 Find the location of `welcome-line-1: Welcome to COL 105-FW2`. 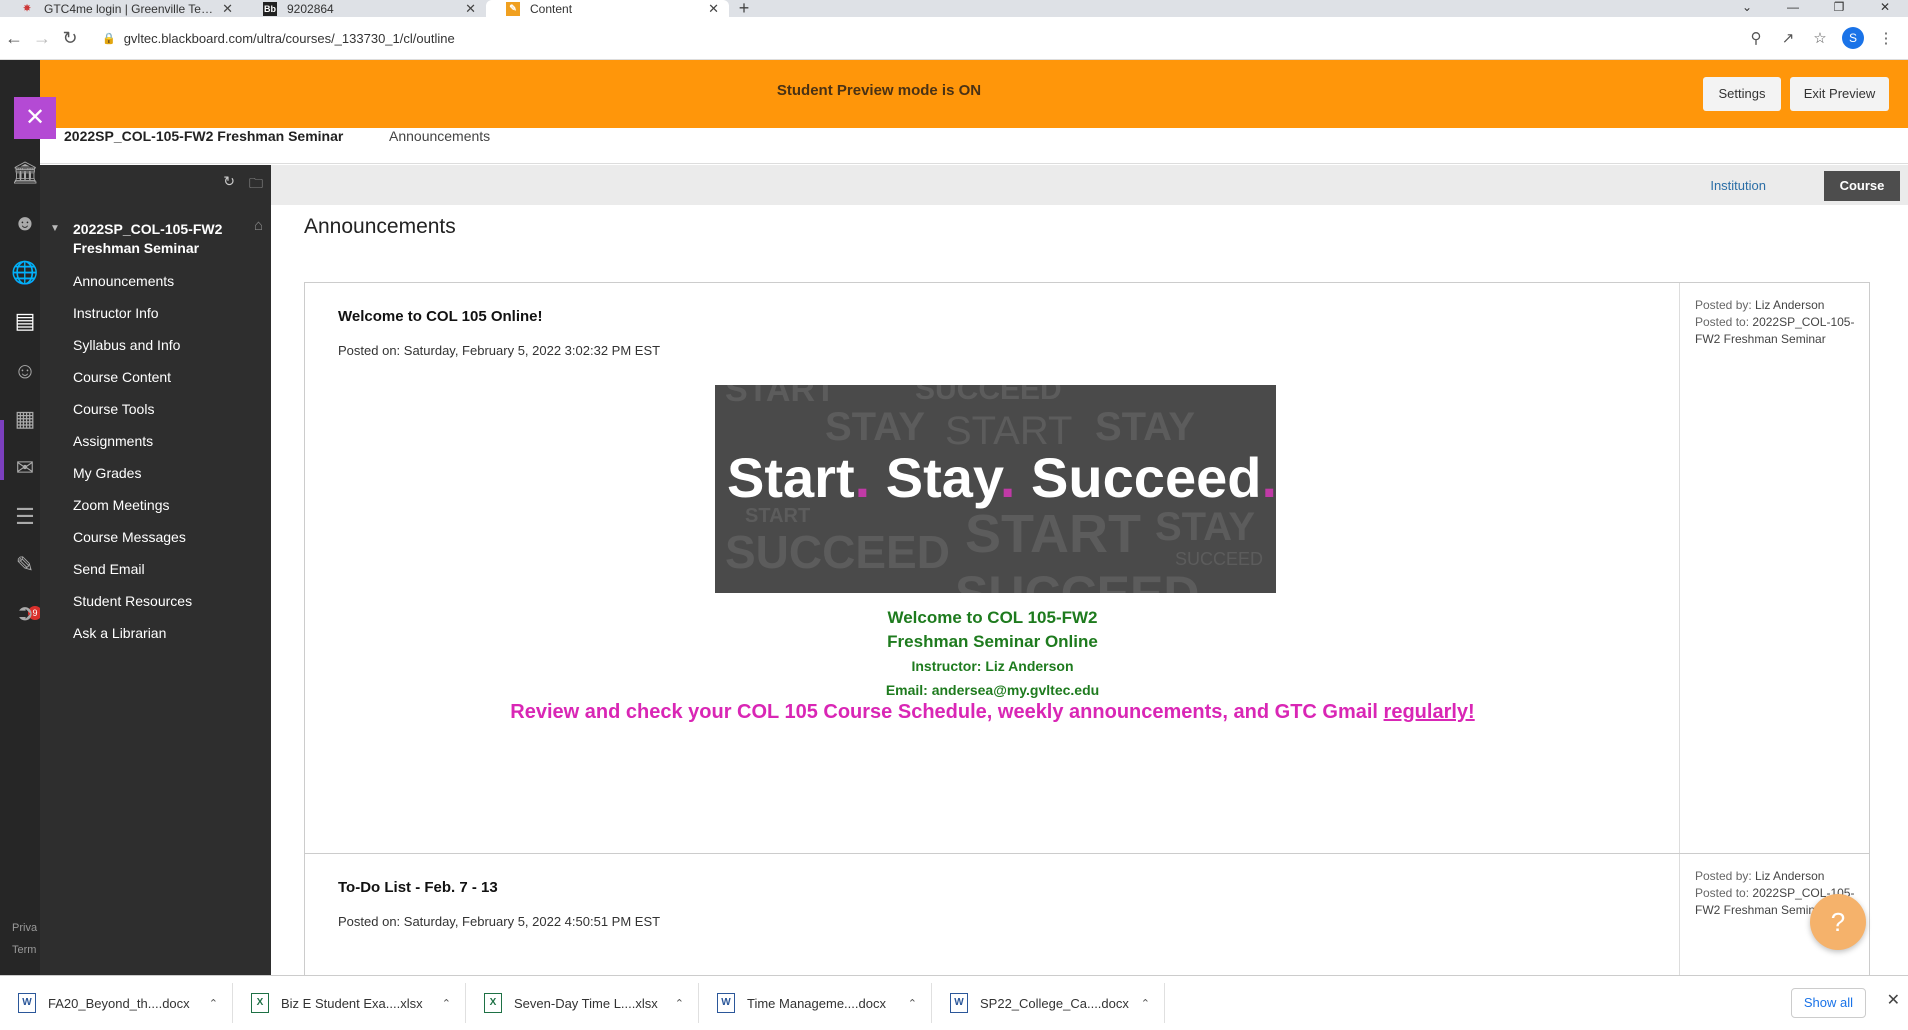

welcome-line-1: Welcome to COL 105-FW2 is located at coordinates (992, 617).